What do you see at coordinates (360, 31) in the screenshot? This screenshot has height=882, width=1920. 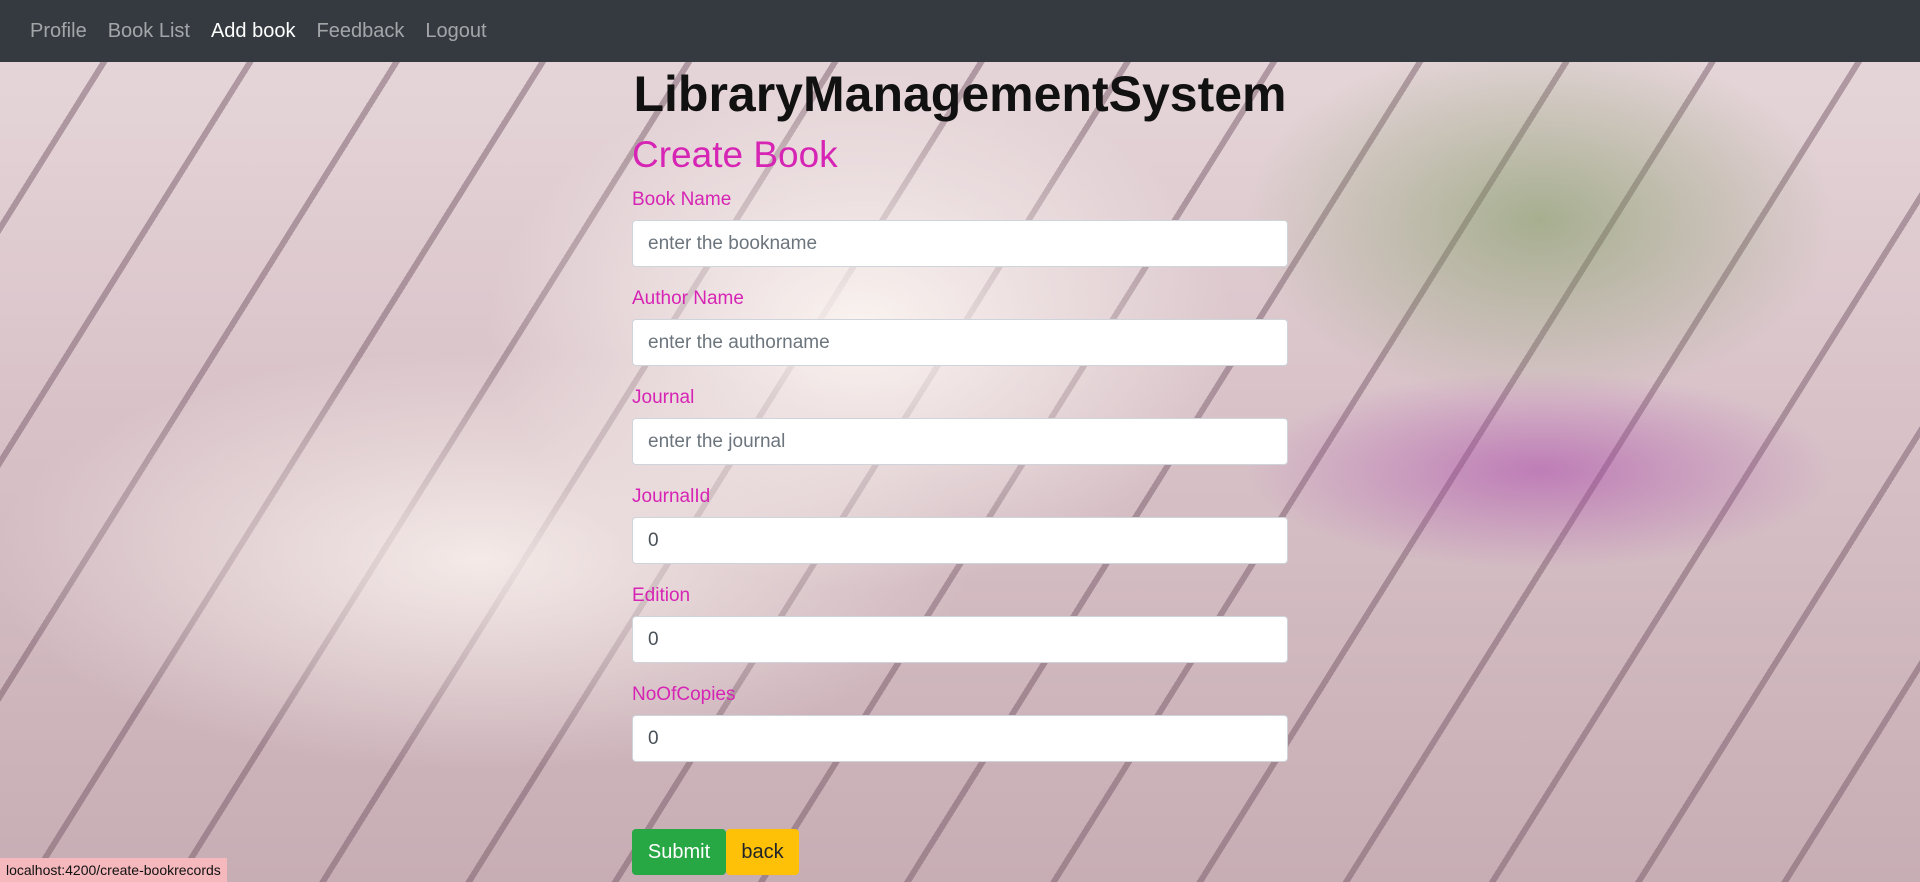 I see `nav-link-feedback: Feedback` at bounding box center [360, 31].